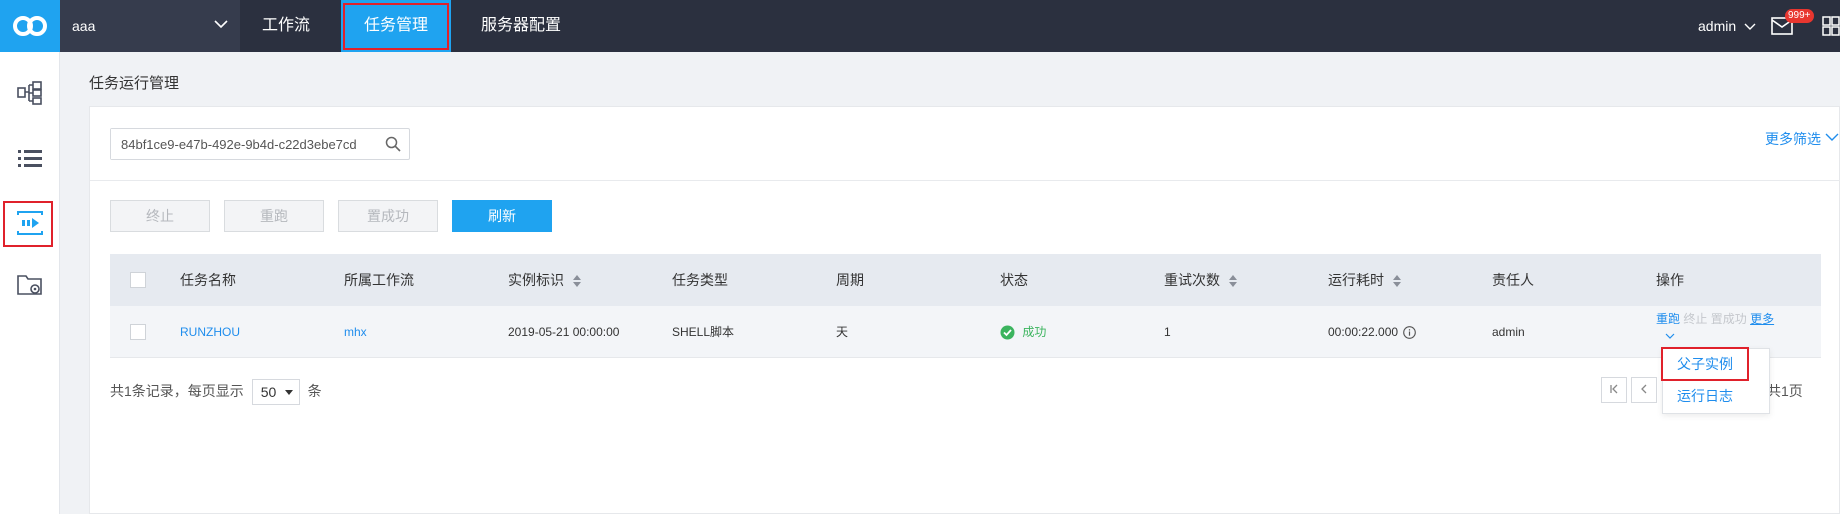  I want to click on row-checkbox, so click(138, 332).